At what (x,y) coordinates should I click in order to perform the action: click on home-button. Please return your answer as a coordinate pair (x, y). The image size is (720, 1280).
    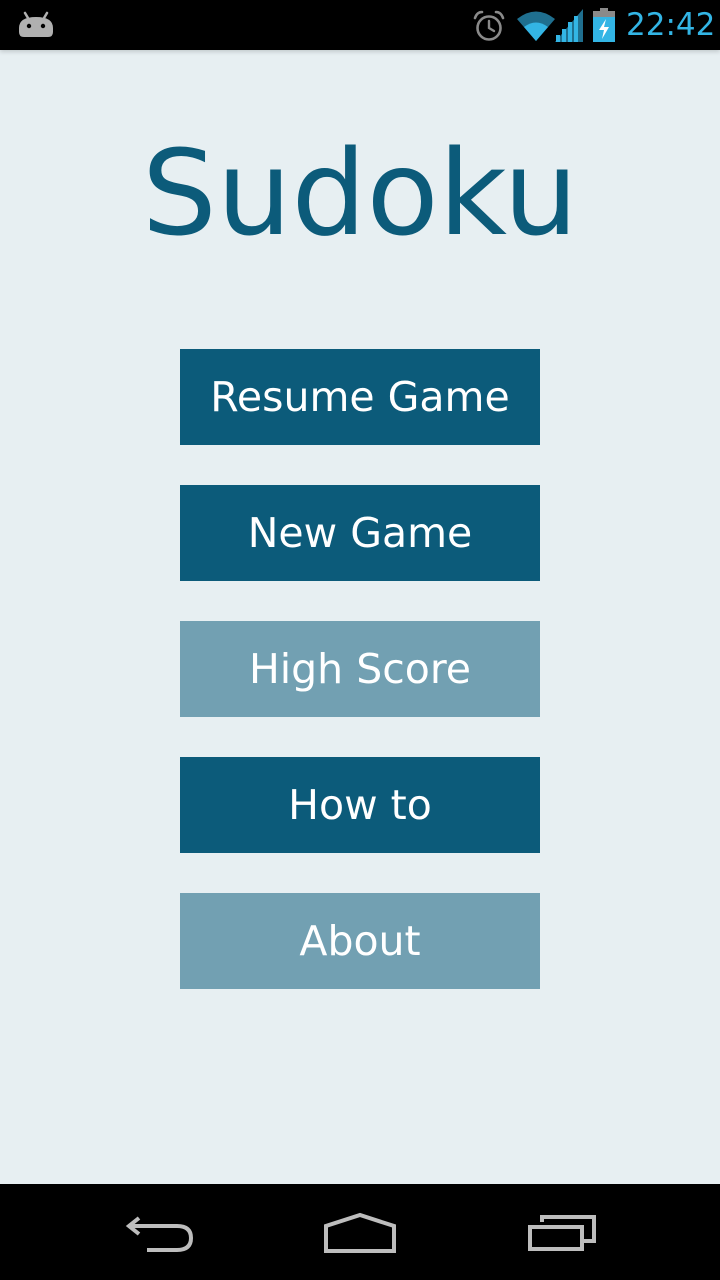
    Looking at the image, I should click on (360, 1233).